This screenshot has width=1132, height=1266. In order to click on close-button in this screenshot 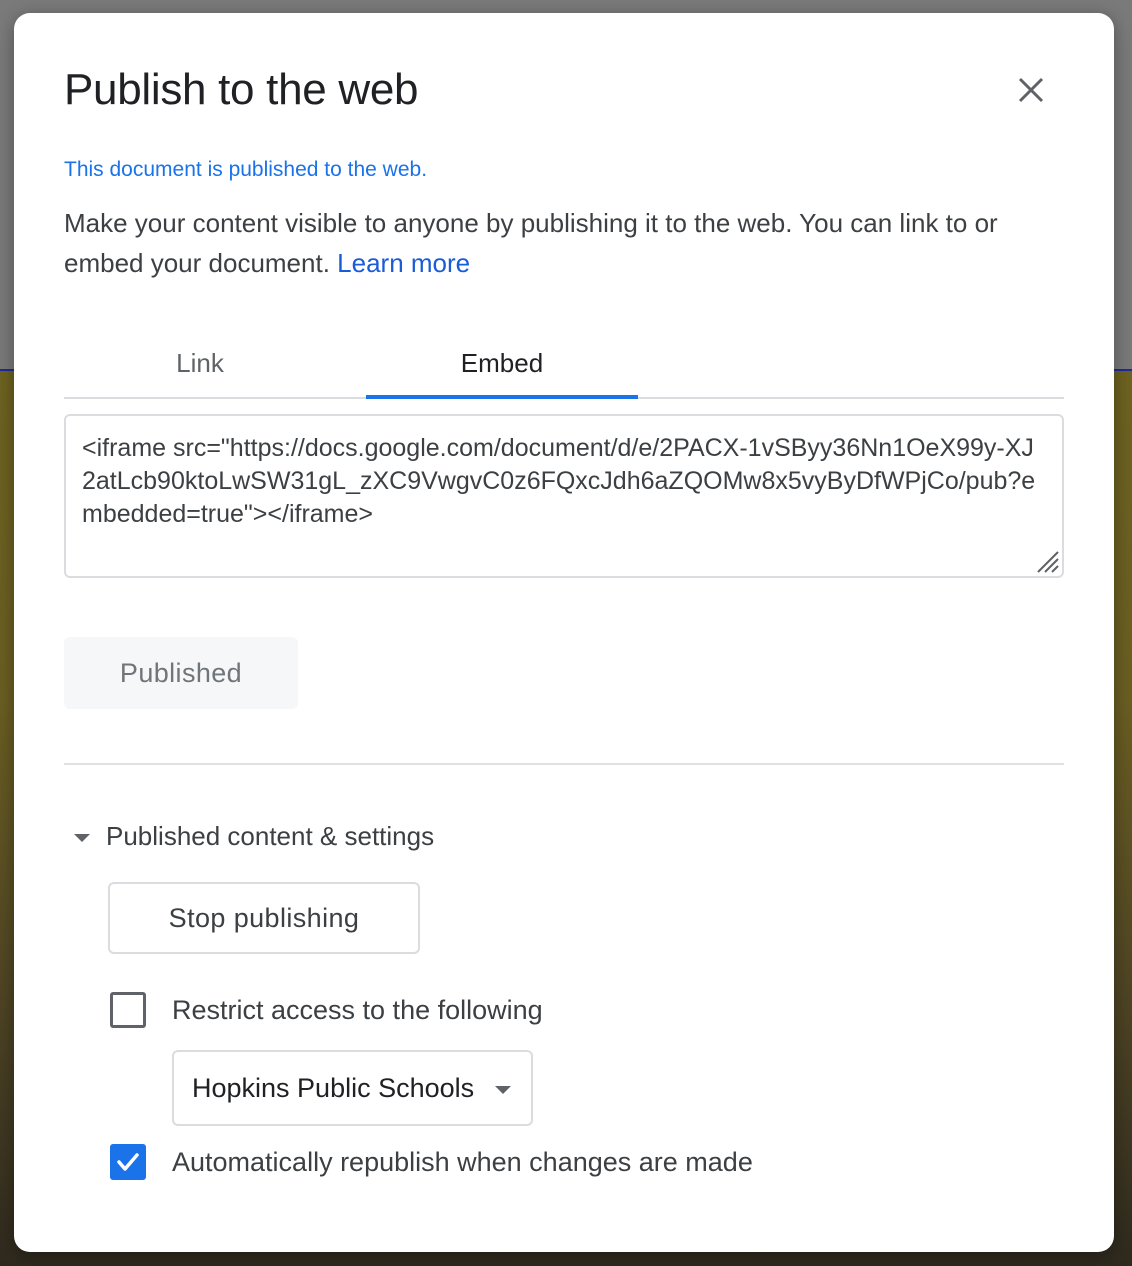, I will do `click(1031, 90)`.